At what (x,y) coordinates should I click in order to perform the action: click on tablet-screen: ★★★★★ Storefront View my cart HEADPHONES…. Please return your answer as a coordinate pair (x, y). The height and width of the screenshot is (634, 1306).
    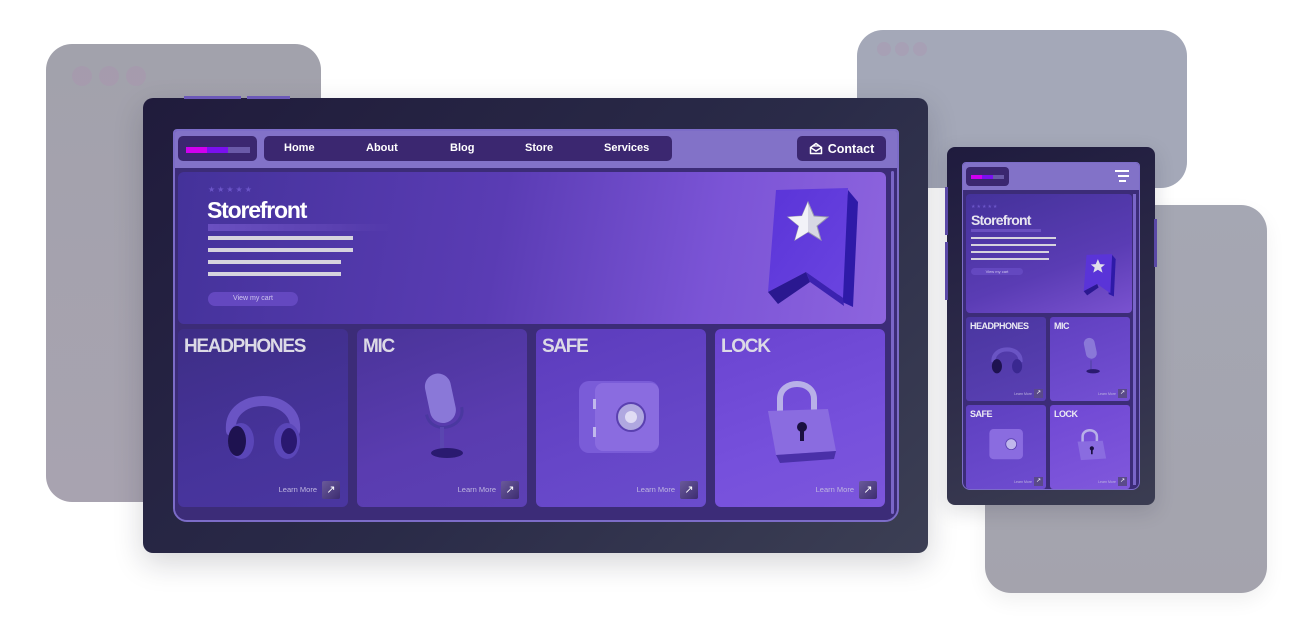
    Looking at the image, I should click on (1051, 326).